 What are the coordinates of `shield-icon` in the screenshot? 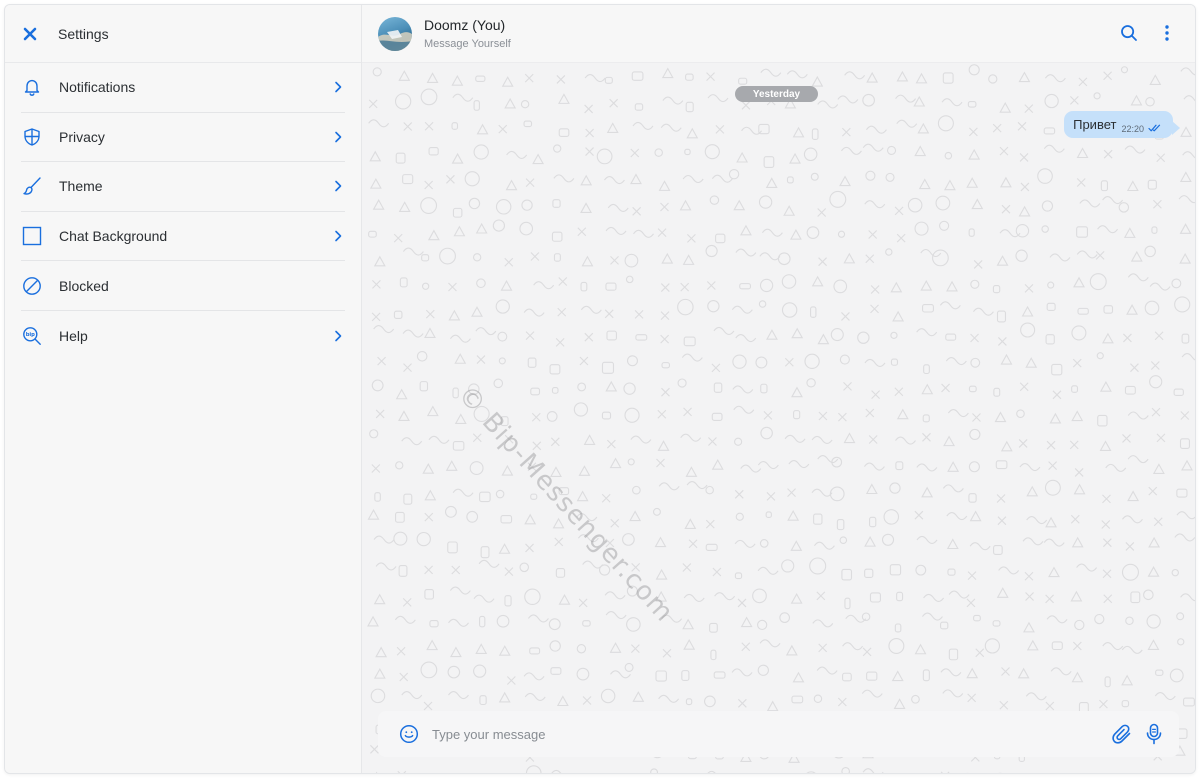 It's located at (32, 137).